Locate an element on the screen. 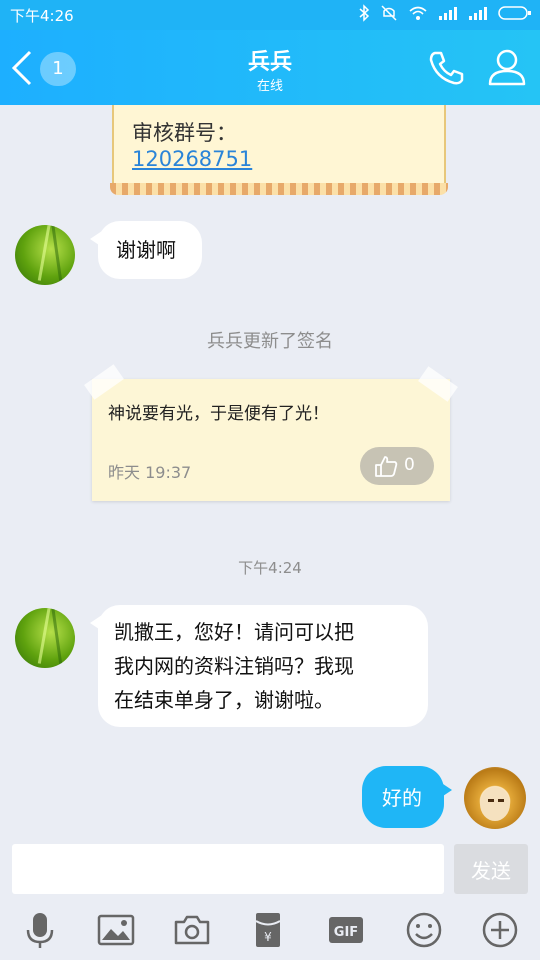 The width and height of the screenshot is (540, 960). red-packet-icon: ¥ is located at coordinates (268, 930).